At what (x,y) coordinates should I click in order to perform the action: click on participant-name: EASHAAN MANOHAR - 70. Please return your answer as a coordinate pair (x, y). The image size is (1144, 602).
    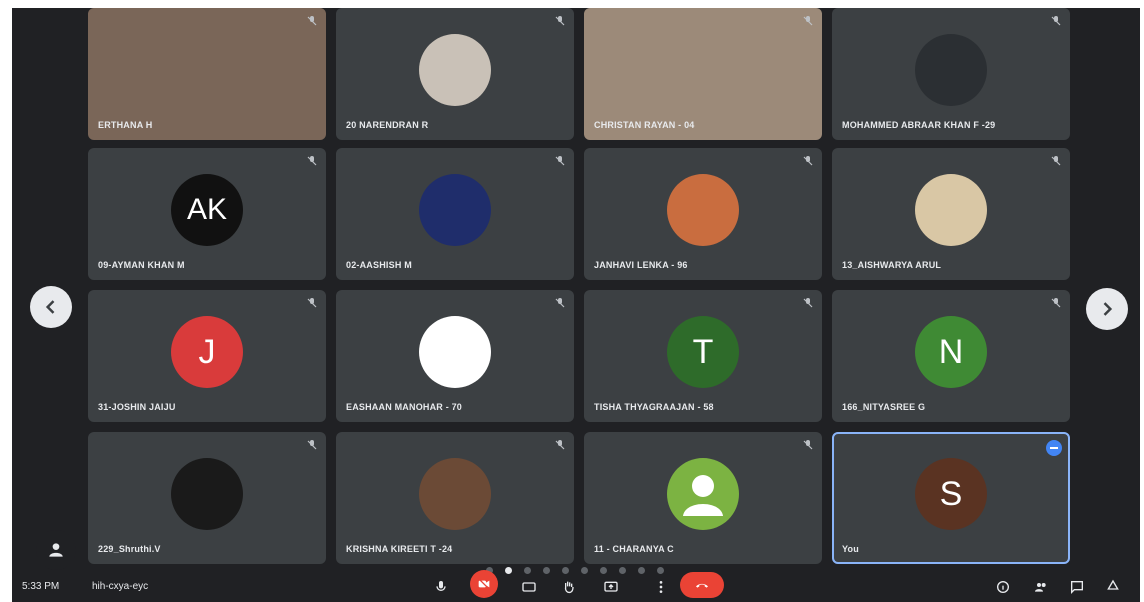
    Looking at the image, I should click on (404, 407).